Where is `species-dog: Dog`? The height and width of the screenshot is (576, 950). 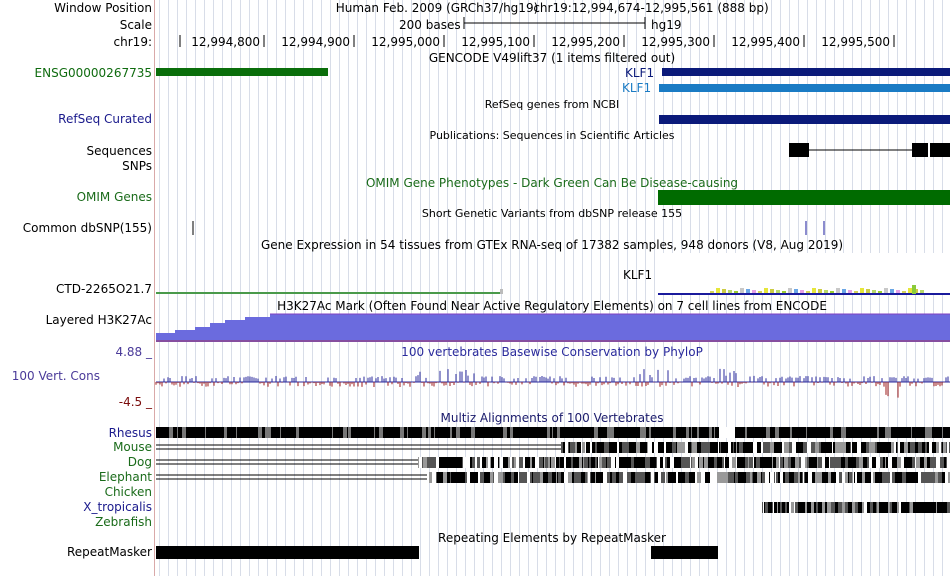
species-dog: Dog is located at coordinates (140, 462).